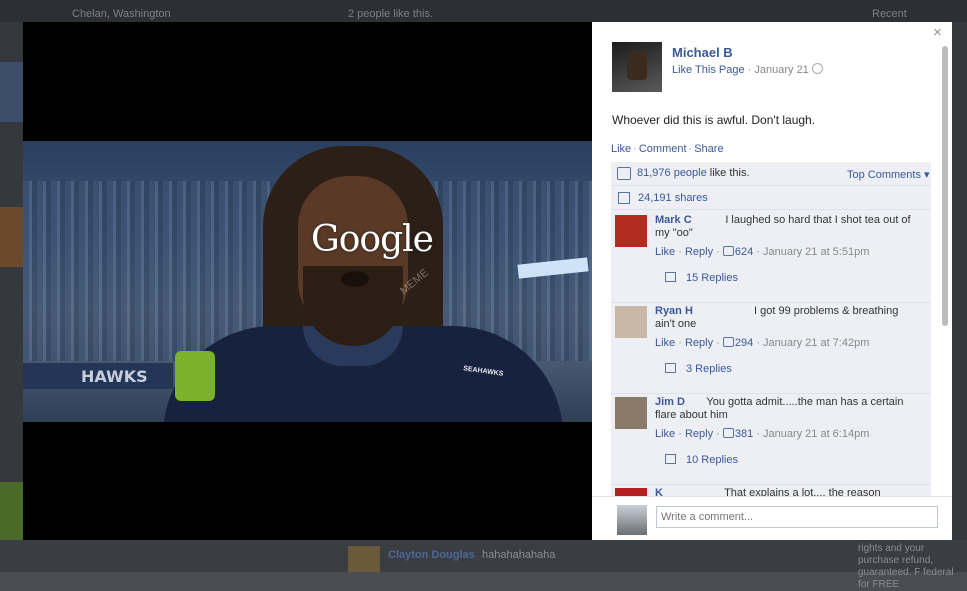 The image size is (967, 591). What do you see at coordinates (712, 278) in the screenshot?
I see `replies-label: 15 Replies` at bounding box center [712, 278].